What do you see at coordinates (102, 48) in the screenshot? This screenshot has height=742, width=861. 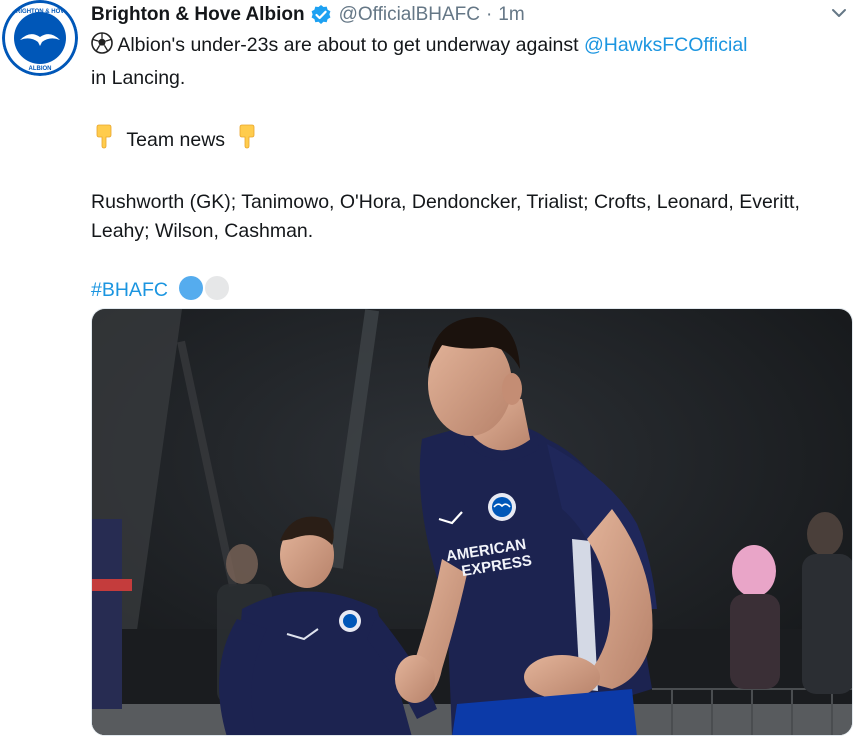 I see `soccer-ball-emoji` at bounding box center [102, 48].